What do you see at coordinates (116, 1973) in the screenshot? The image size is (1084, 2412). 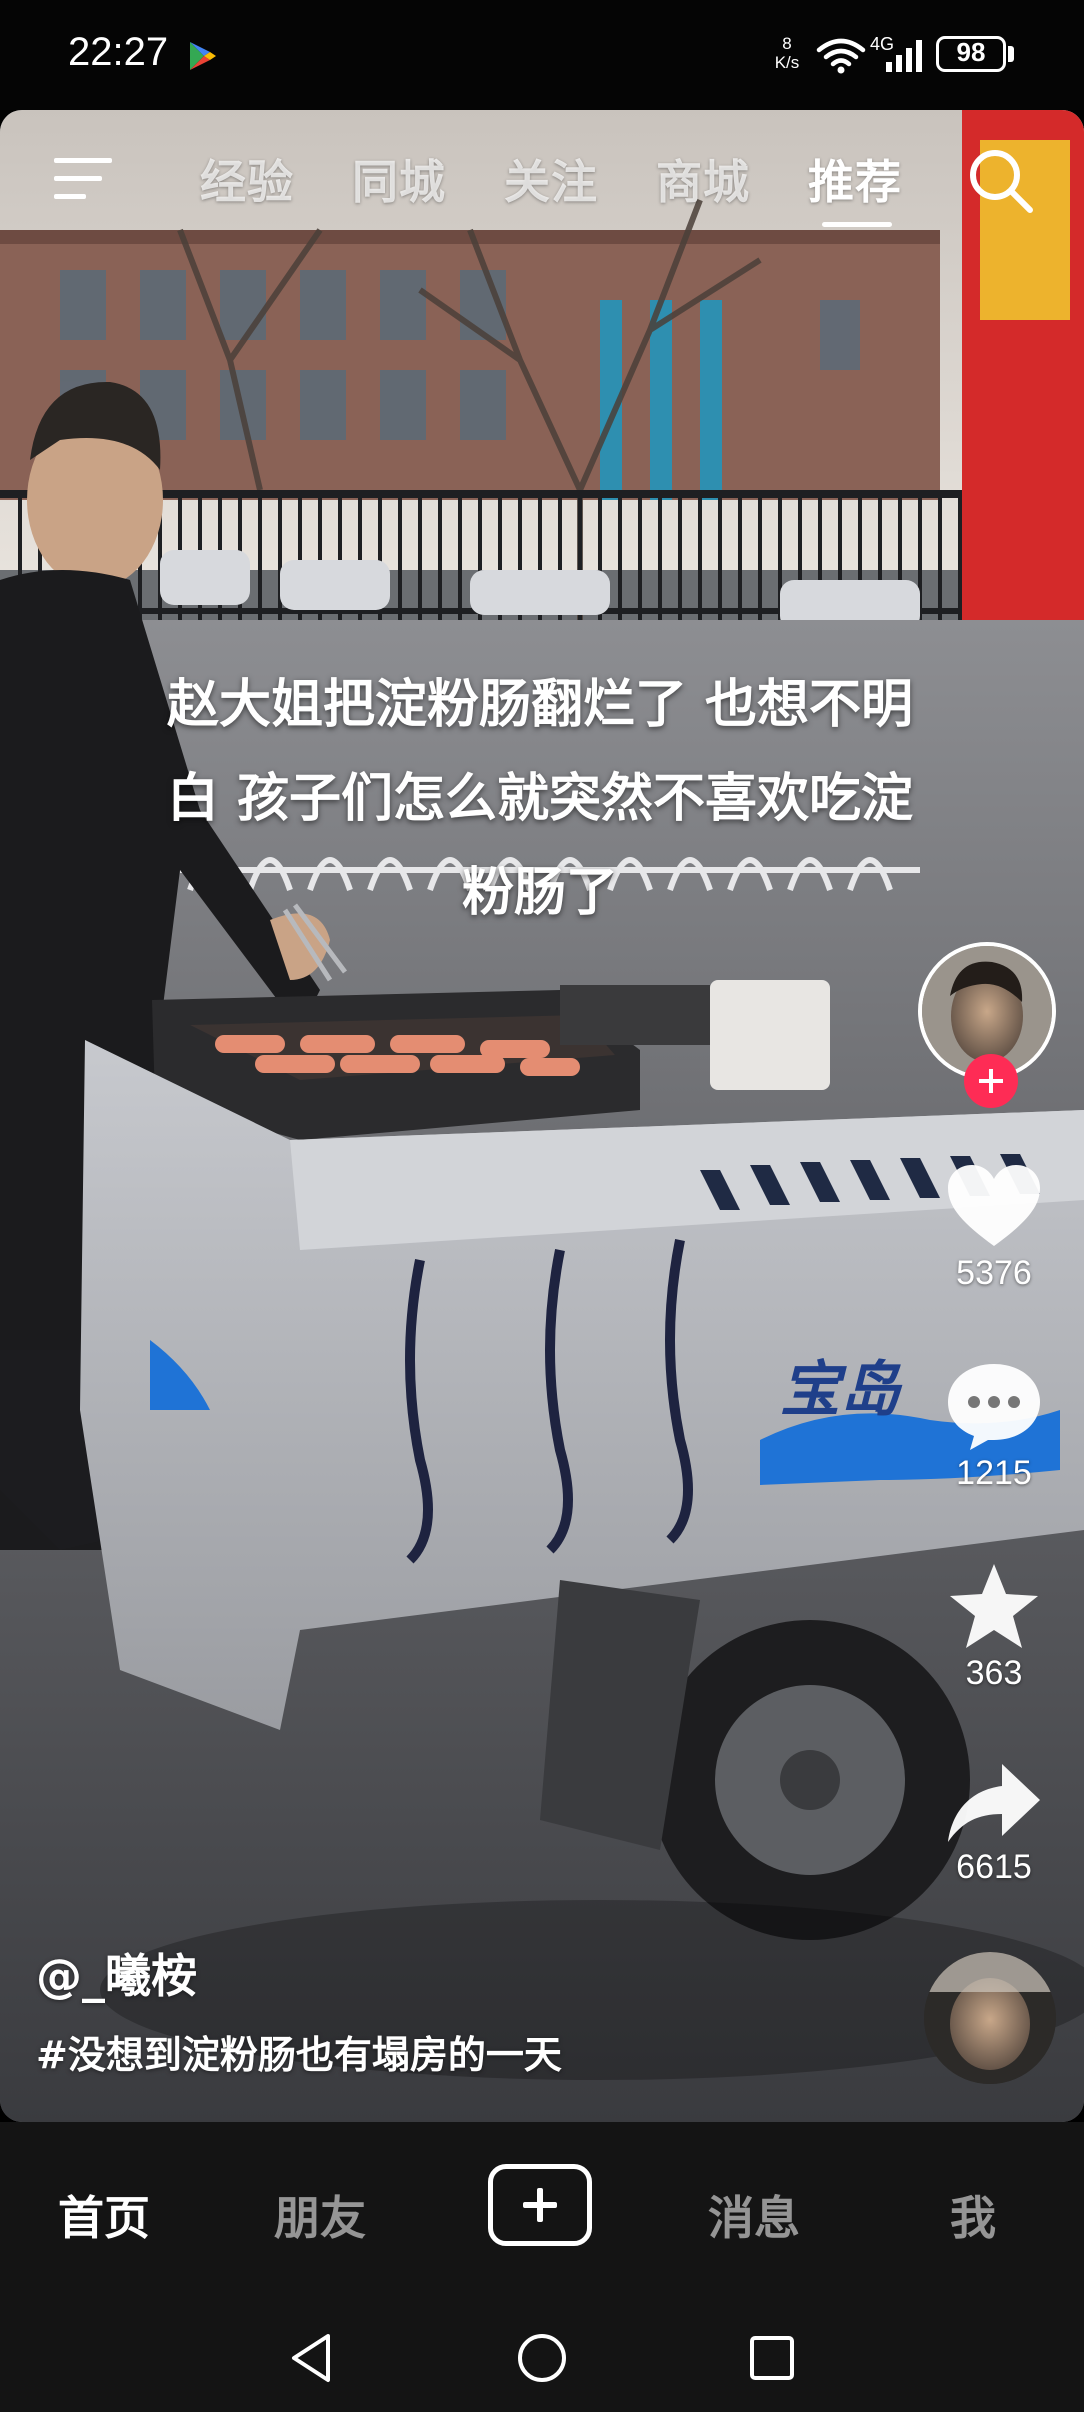 I see `author-name: @_曦桉` at bounding box center [116, 1973].